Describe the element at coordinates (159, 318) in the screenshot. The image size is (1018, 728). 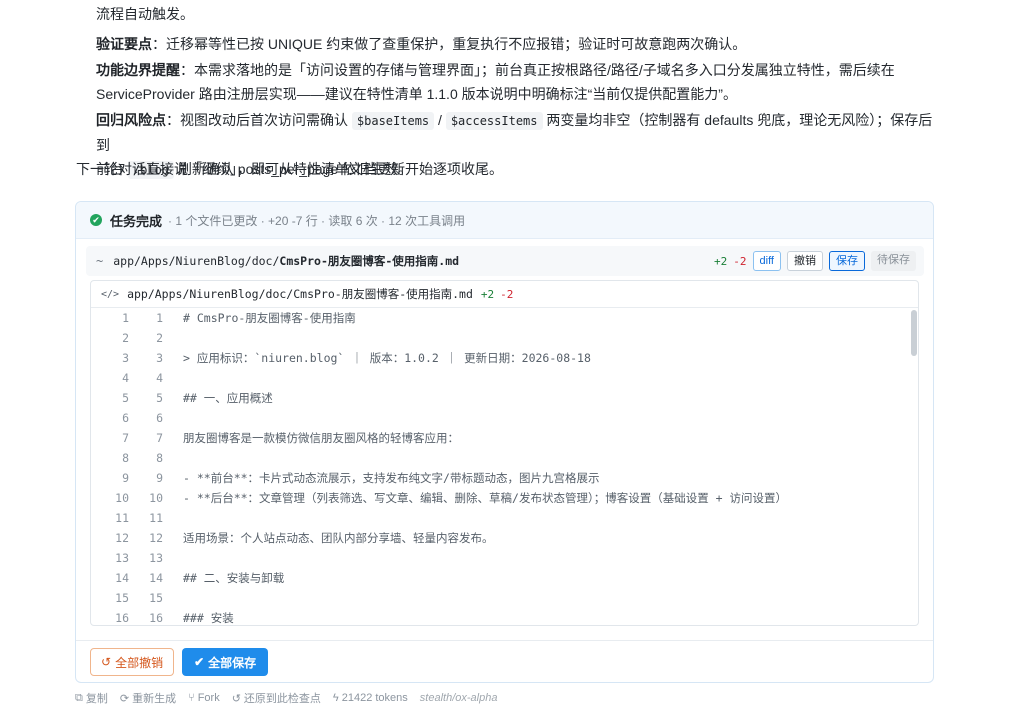
I see `new-line-number: 1` at that location.